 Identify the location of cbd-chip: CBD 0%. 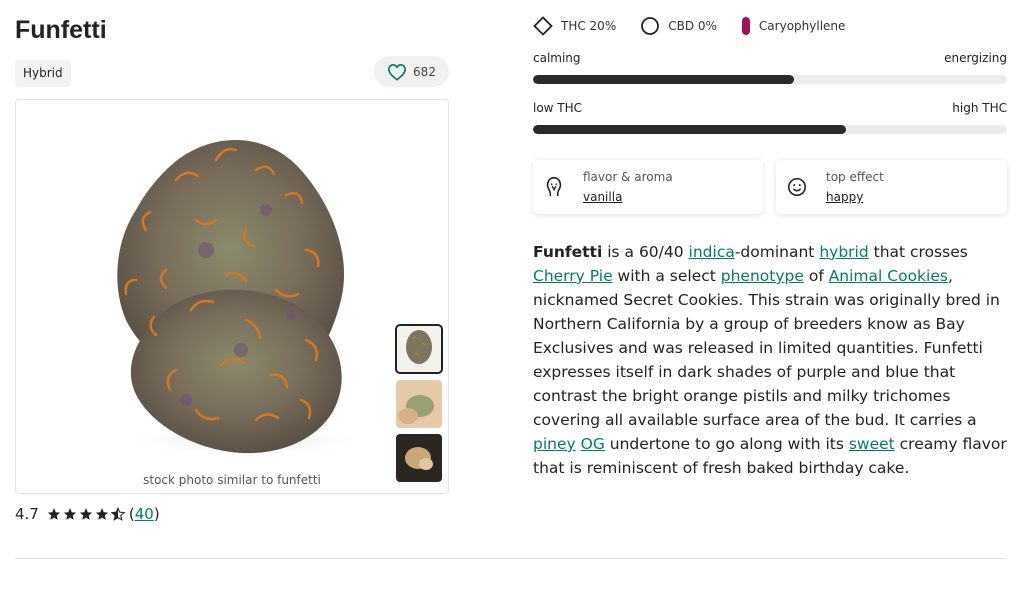
(678, 26).